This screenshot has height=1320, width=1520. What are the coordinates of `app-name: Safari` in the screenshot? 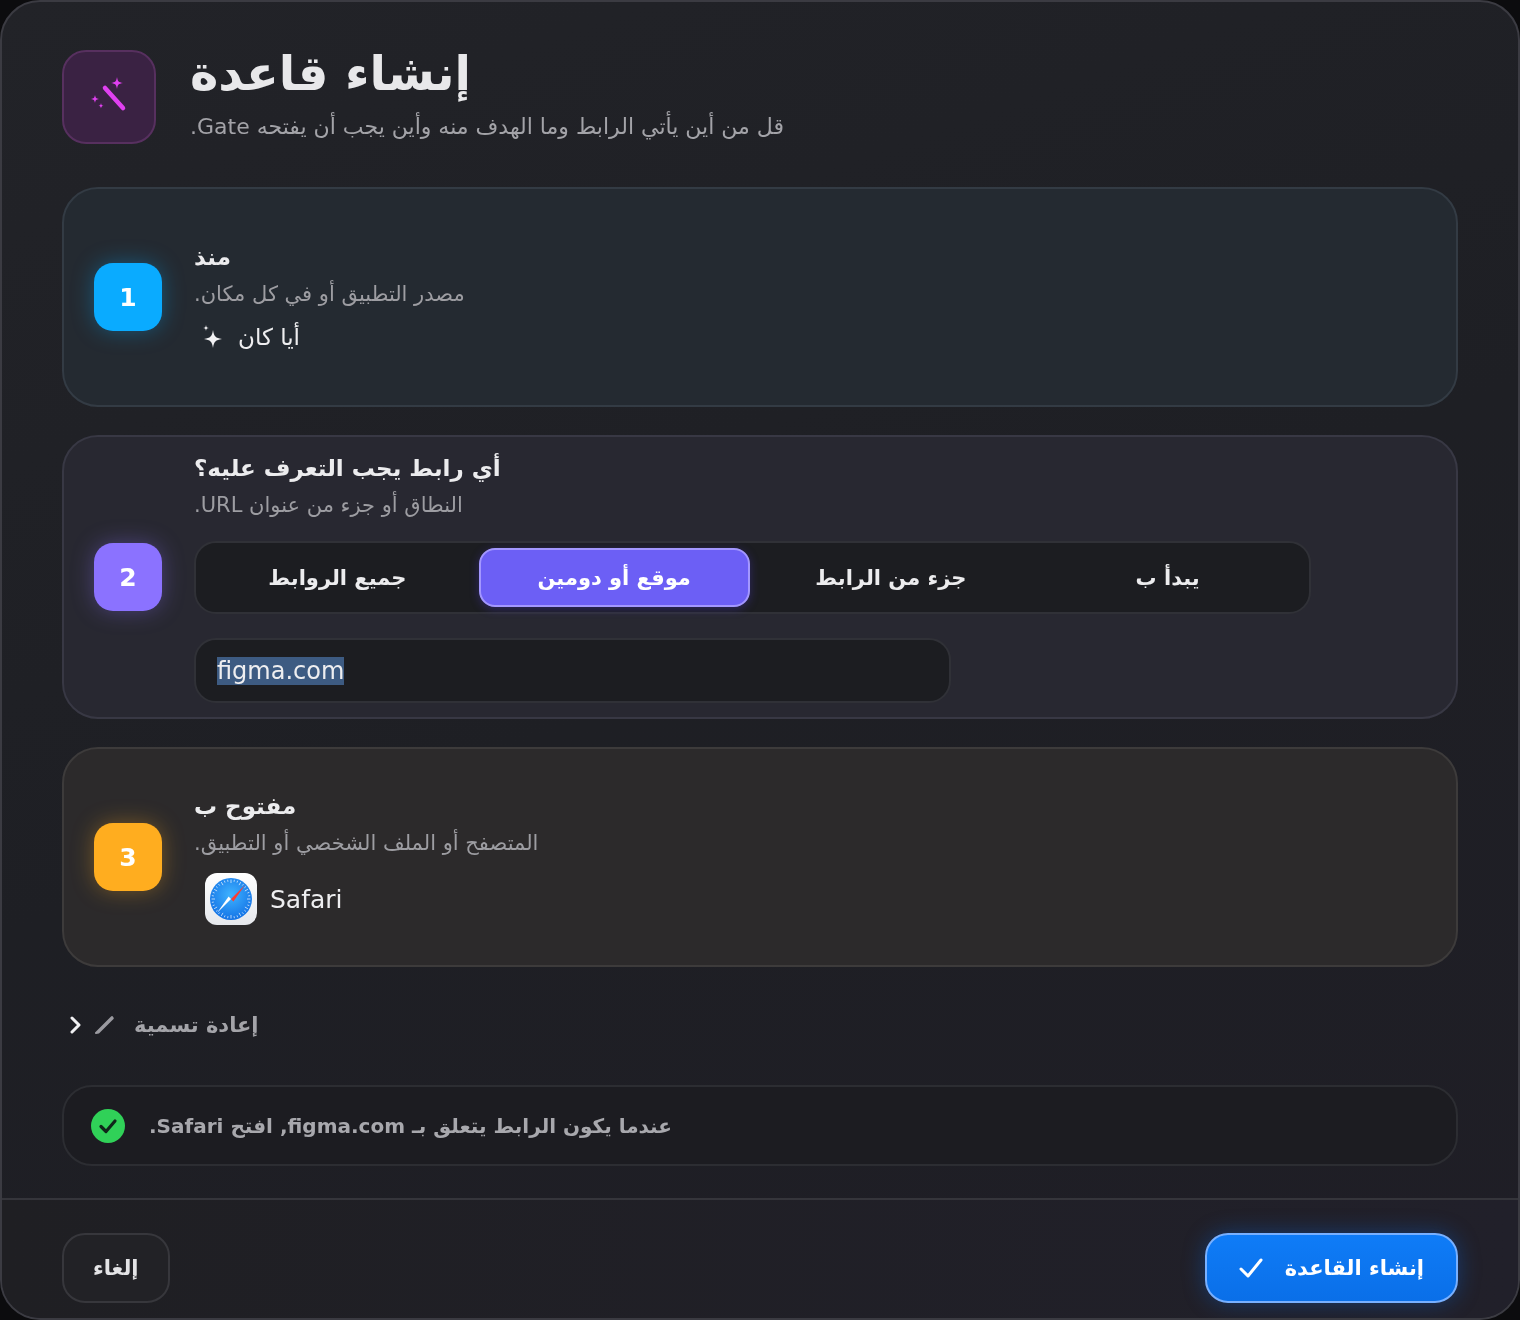 It's located at (306, 899).